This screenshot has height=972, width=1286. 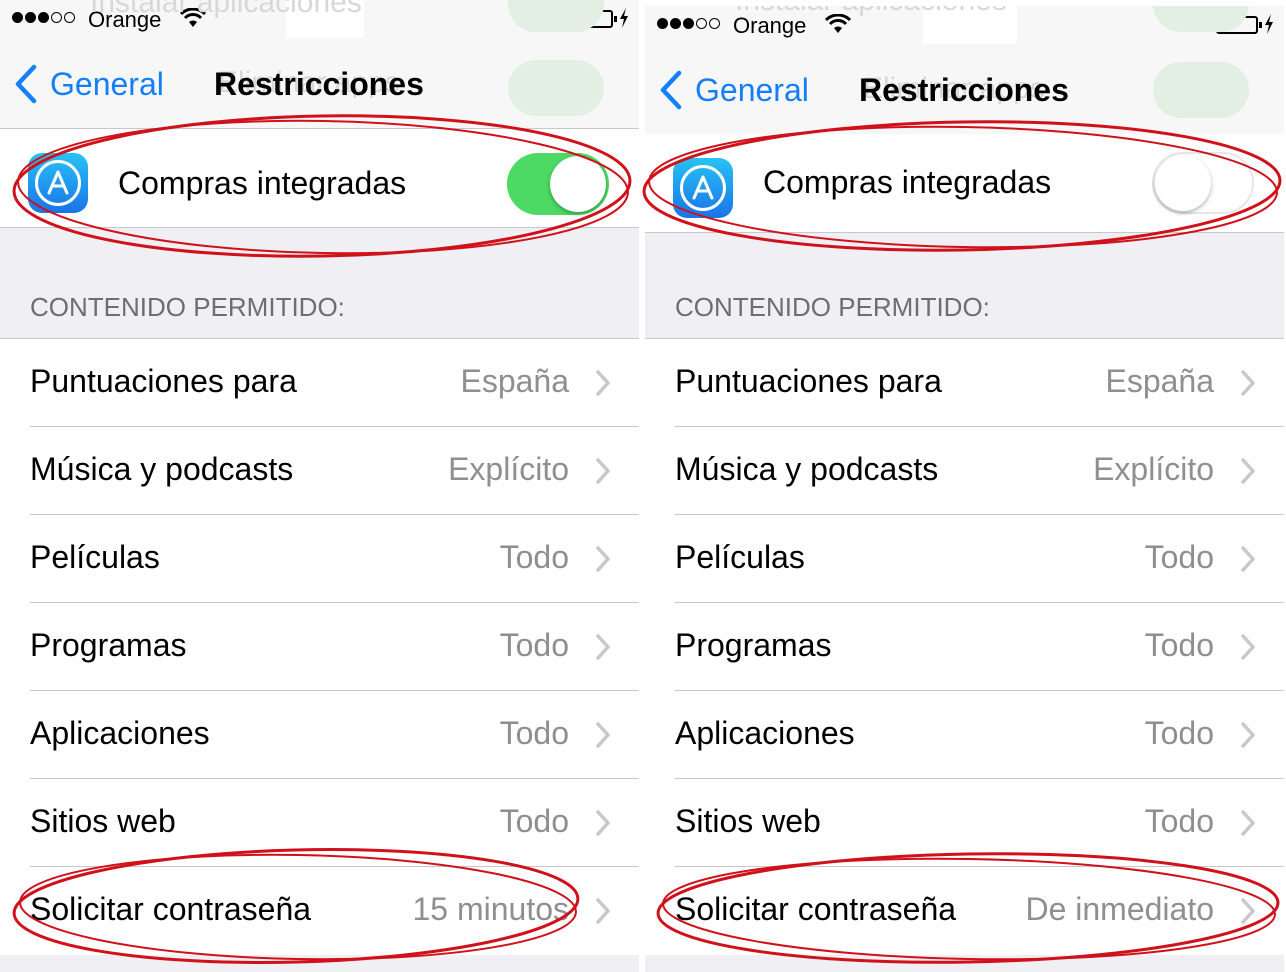 What do you see at coordinates (964, 911) in the screenshot?
I see `list-item-require-password: Solicitar contraseña De inmediato` at bounding box center [964, 911].